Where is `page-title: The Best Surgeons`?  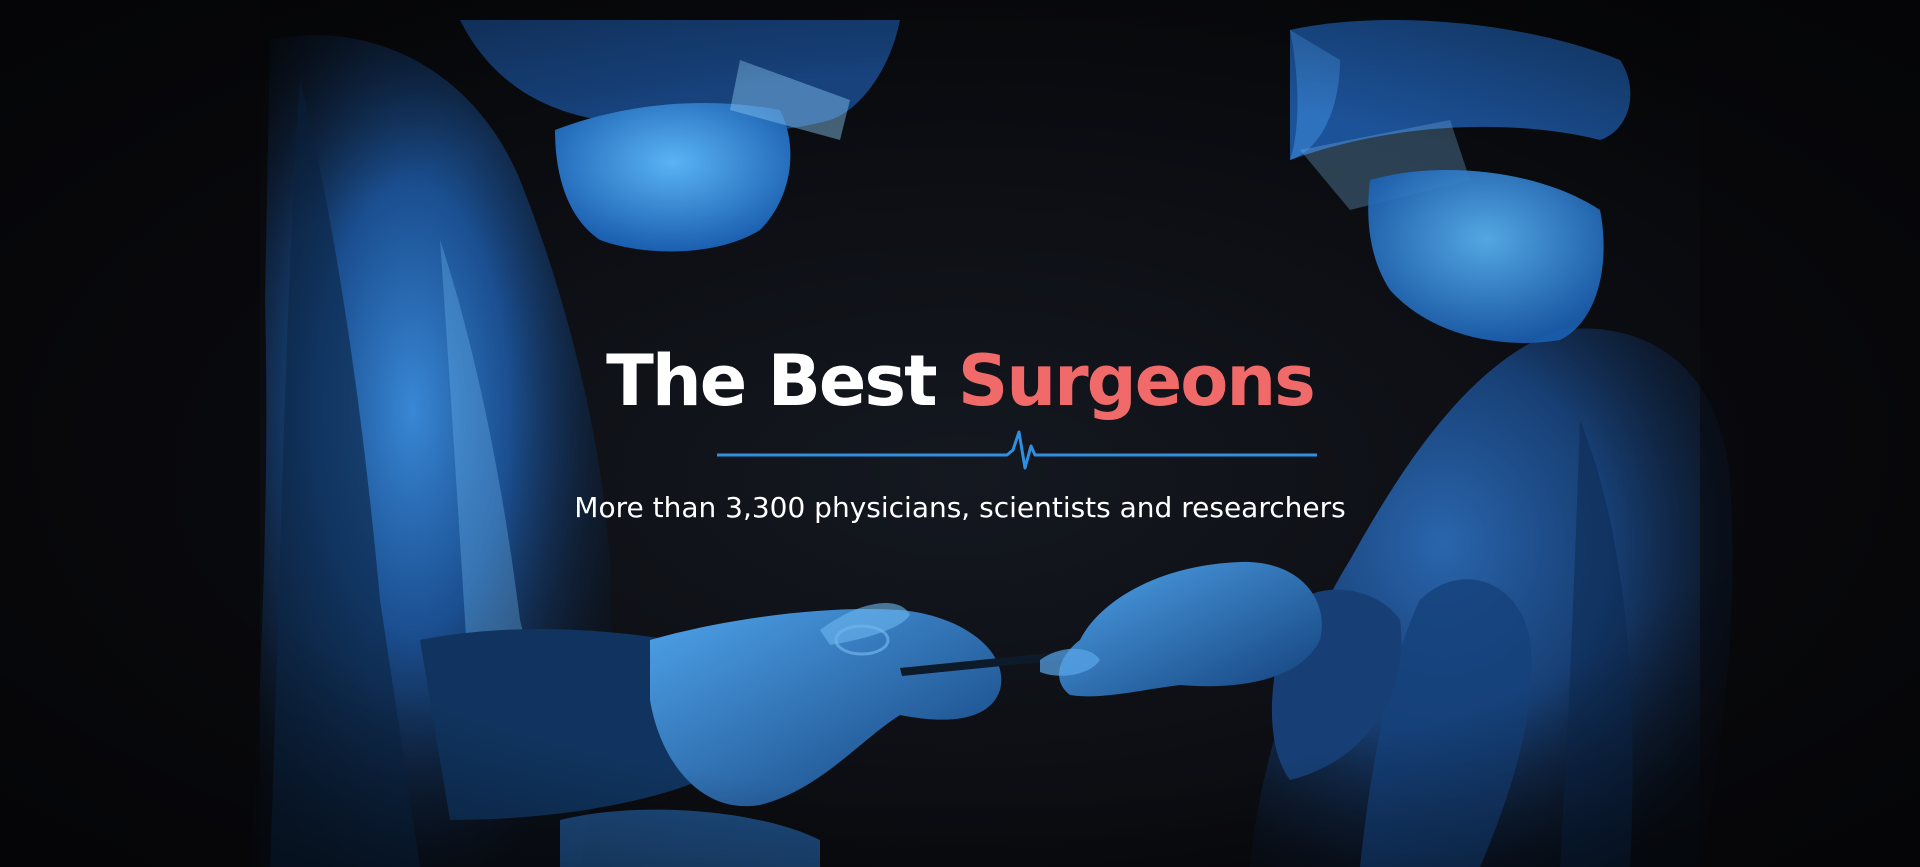 page-title: The Best Surgeons is located at coordinates (960, 381).